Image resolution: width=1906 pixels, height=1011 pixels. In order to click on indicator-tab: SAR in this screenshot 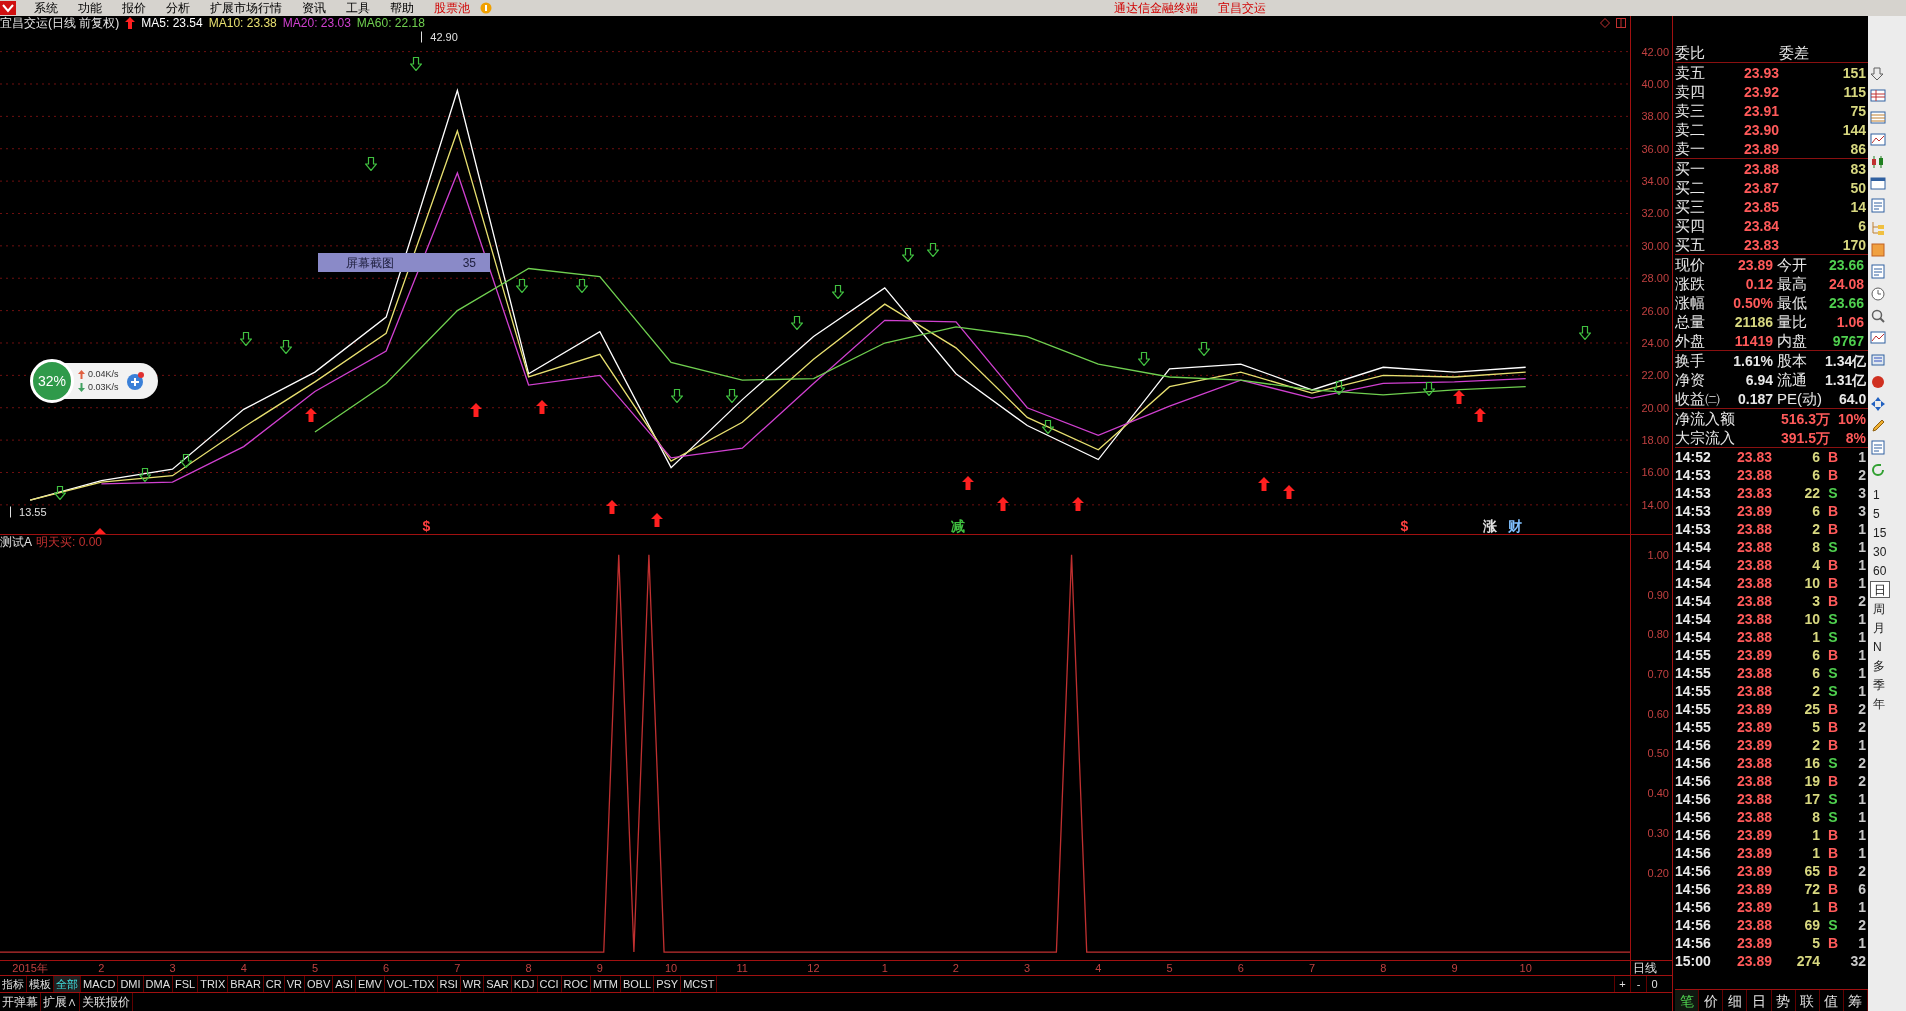, I will do `click(498, 984)`.